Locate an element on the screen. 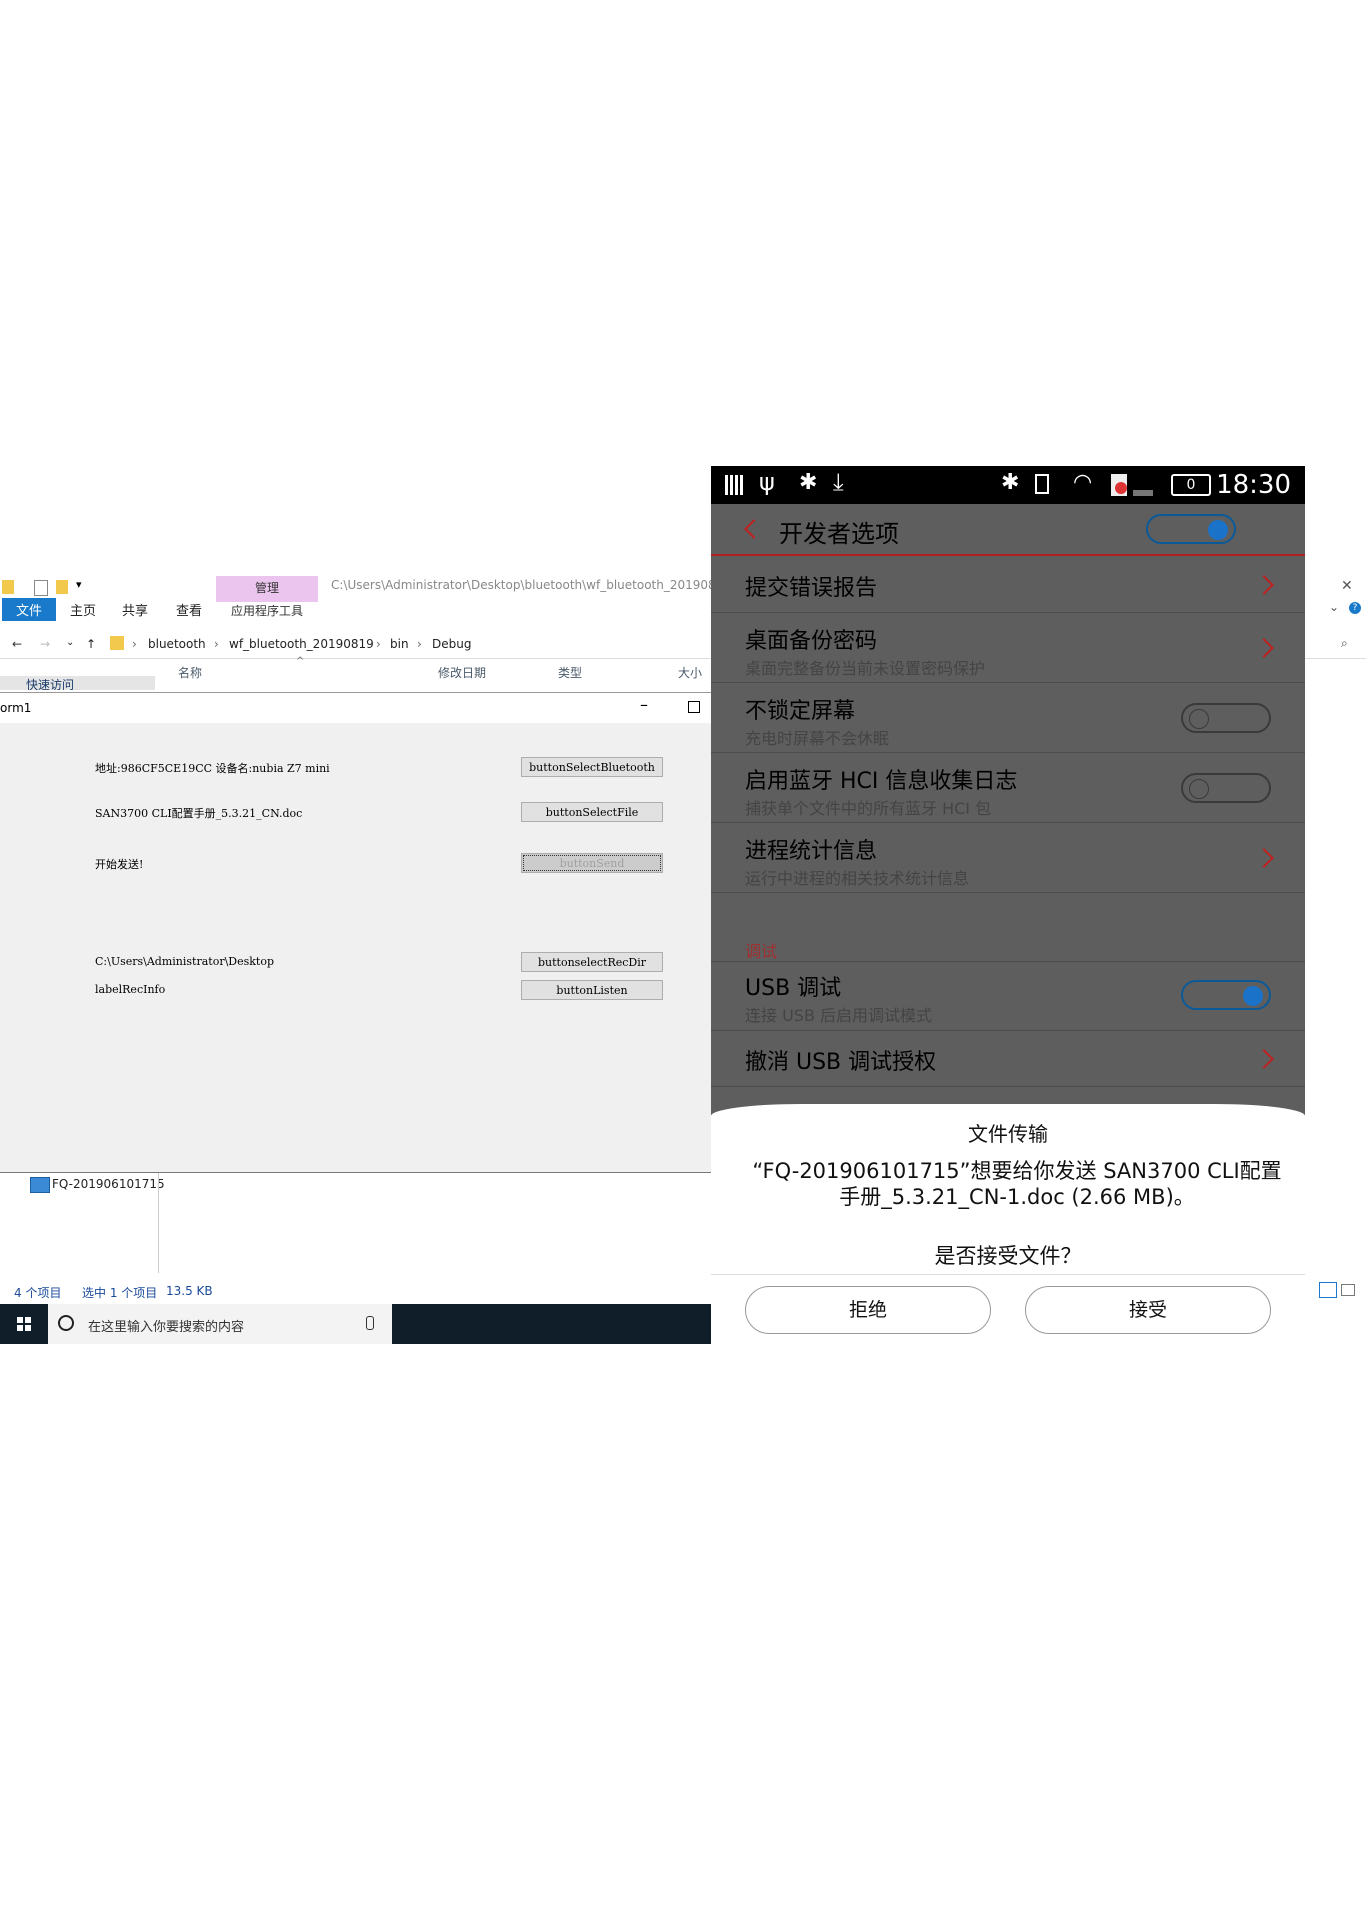 The width and height of the screenshot is (1366, 1920). setting-bt-hci-log: 启用蓝牙 HCI 信息收集日志 捕获单个文件中的所有蓝牙 HCI 包 is located at coordinates (1008, 788).